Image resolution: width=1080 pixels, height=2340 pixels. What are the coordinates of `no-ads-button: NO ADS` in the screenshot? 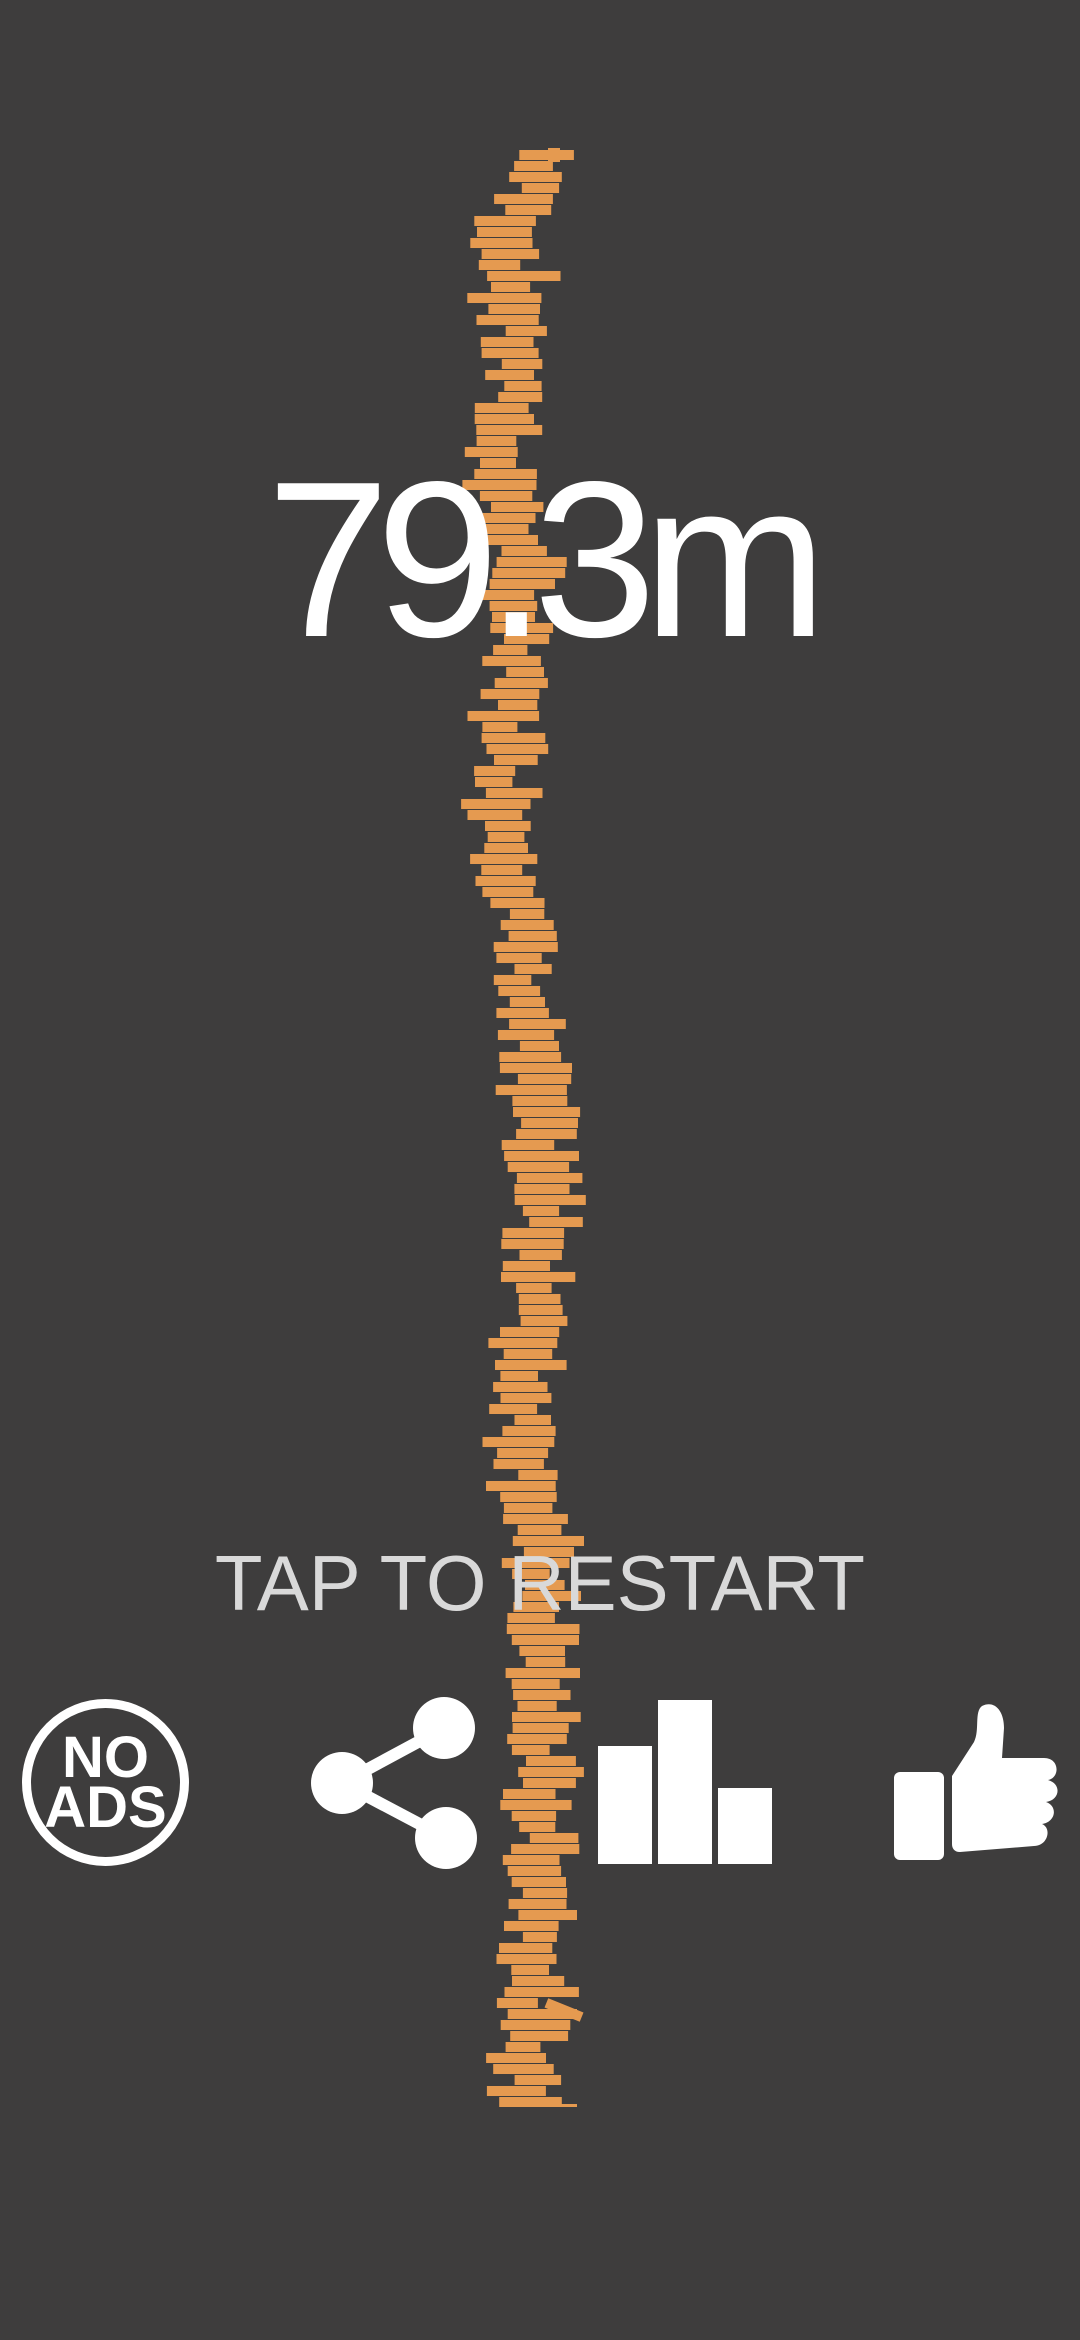 It's located at (105, 1782).